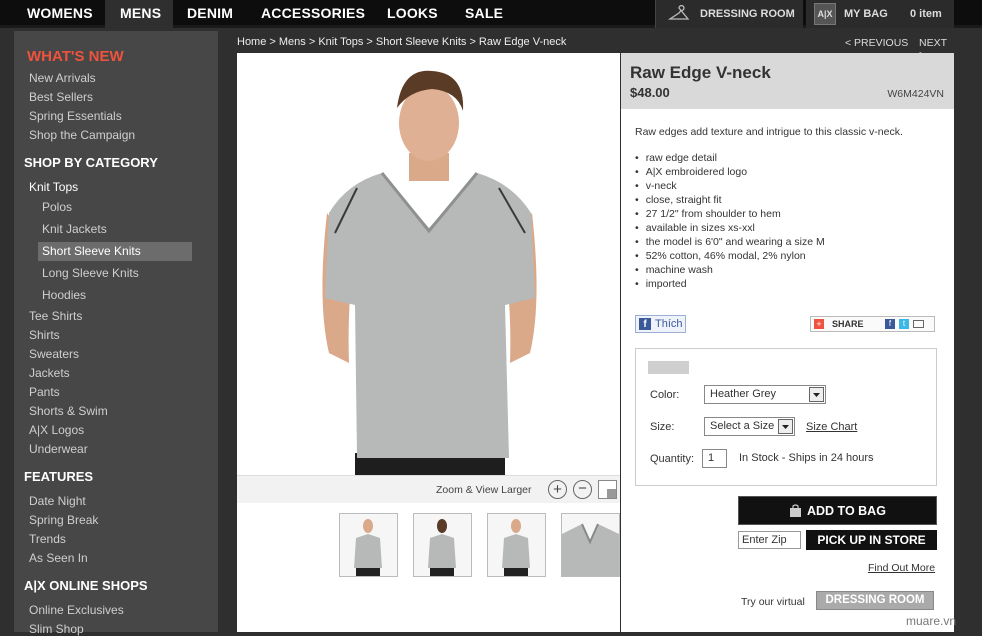  Describe the element at coordinates (49, 373) in the screenshot. I see `sidebar-item-jackets: Jackets` at that location.